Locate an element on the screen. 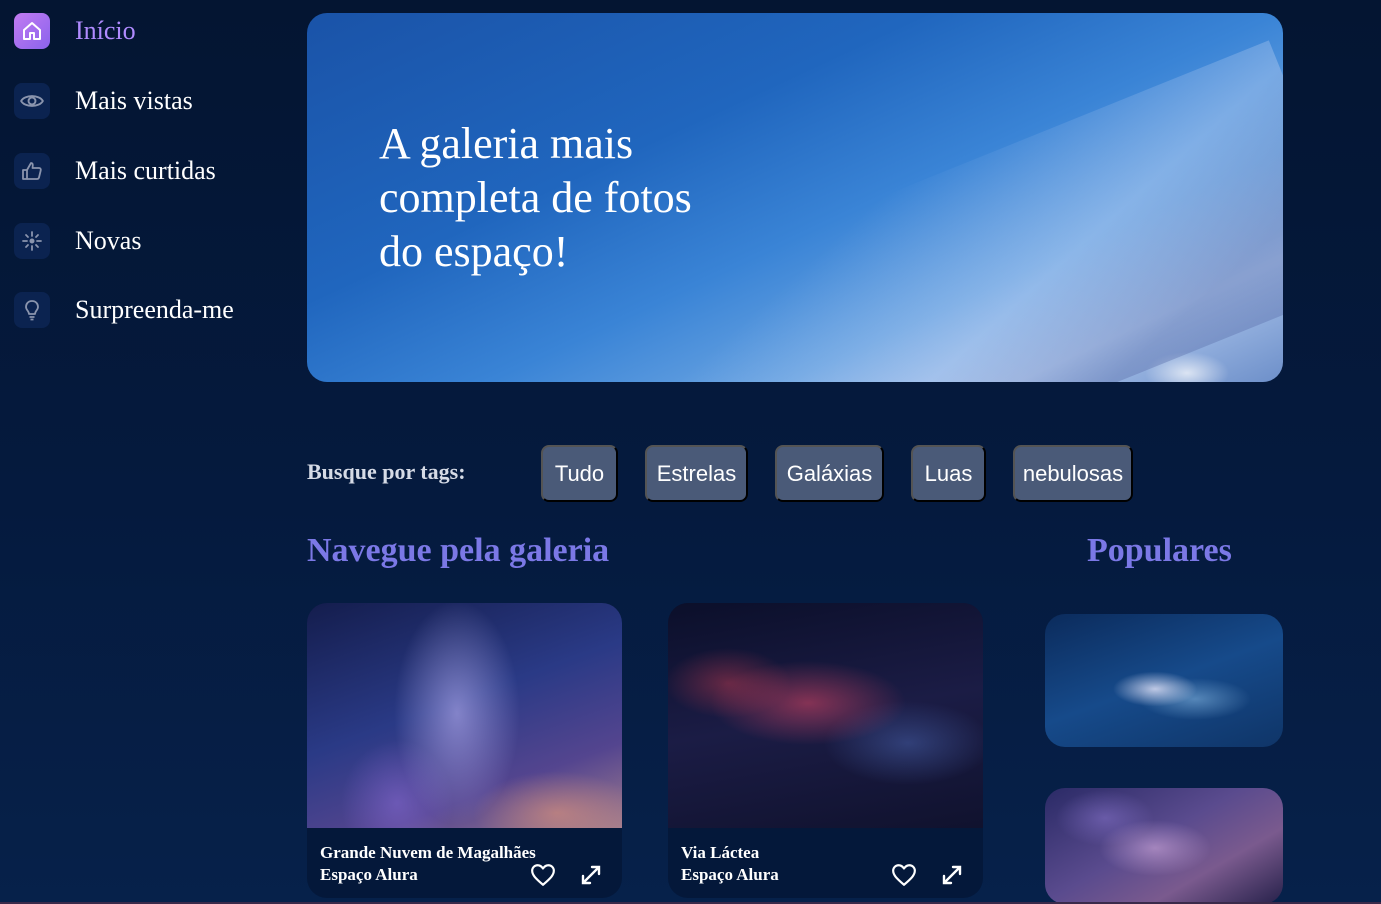  tag-galaxias: Galáxias is located at coordinates (829, 473).